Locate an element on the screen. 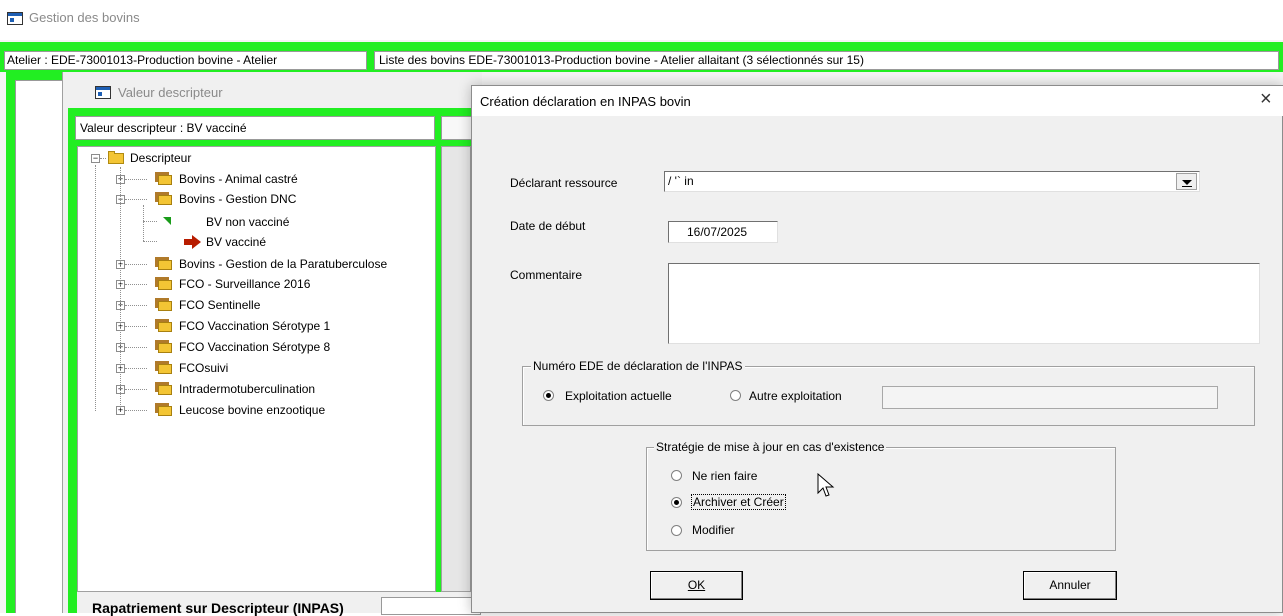 Image resolution: width=1283 pixels, height=616 pixels. tree-item: FCO Sentinelle is located at coordinates (219, 305).